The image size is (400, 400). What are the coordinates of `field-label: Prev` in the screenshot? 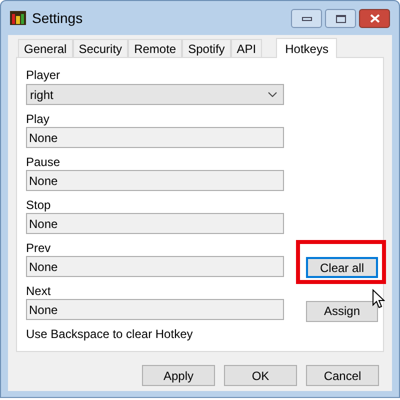 It's located at (39, 247).